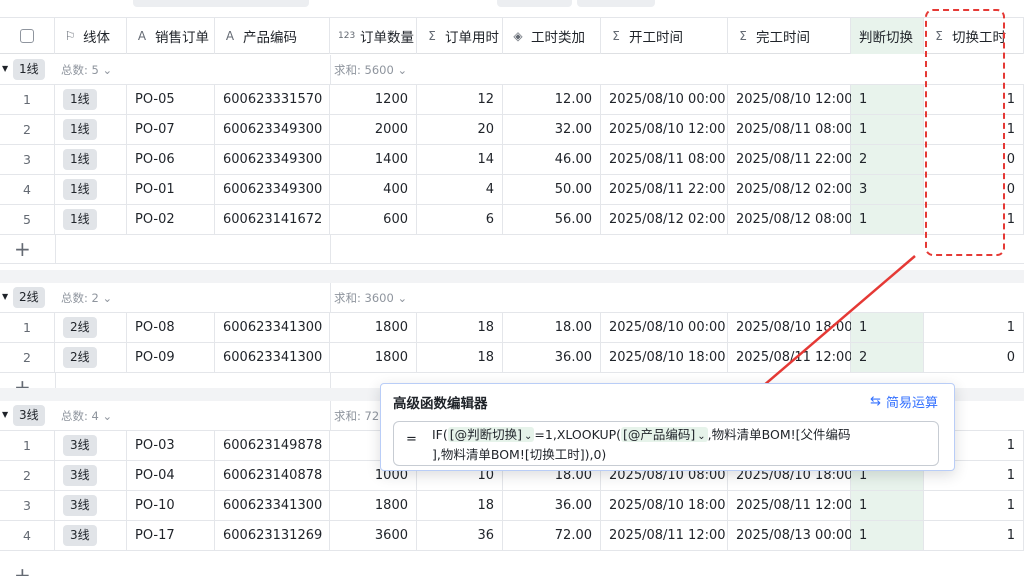 The height and width of the screenshot is (576, 1024). I want to click on cell-start: 2025/08/11 12:00, so click(664, 535).